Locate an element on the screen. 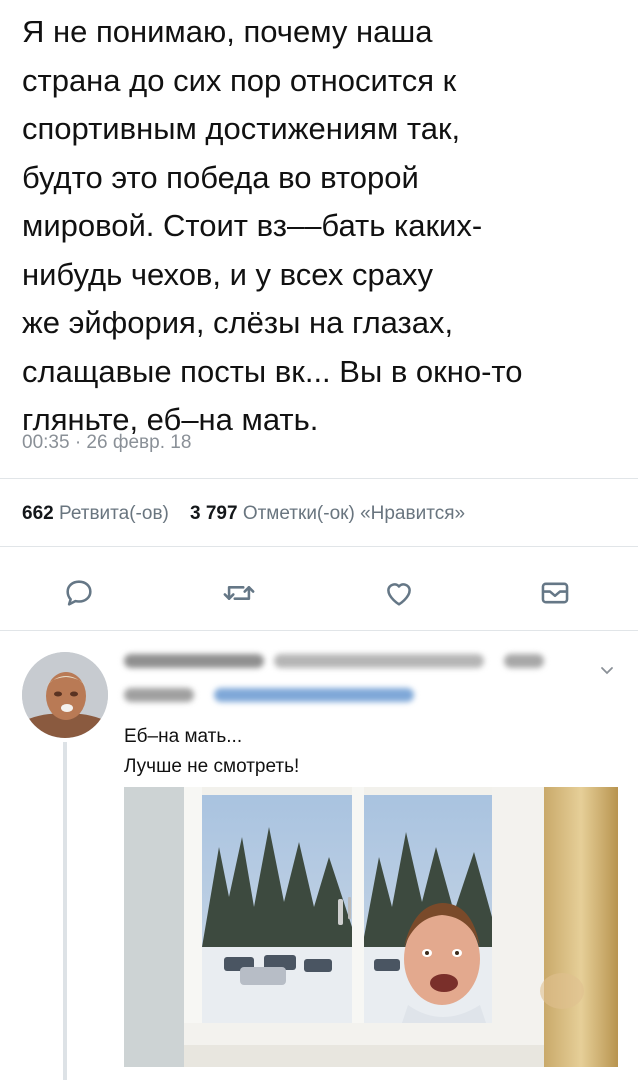 The height and width of the screenshot is (1080, 638). retweet-button is located at coordinates (239, 593).